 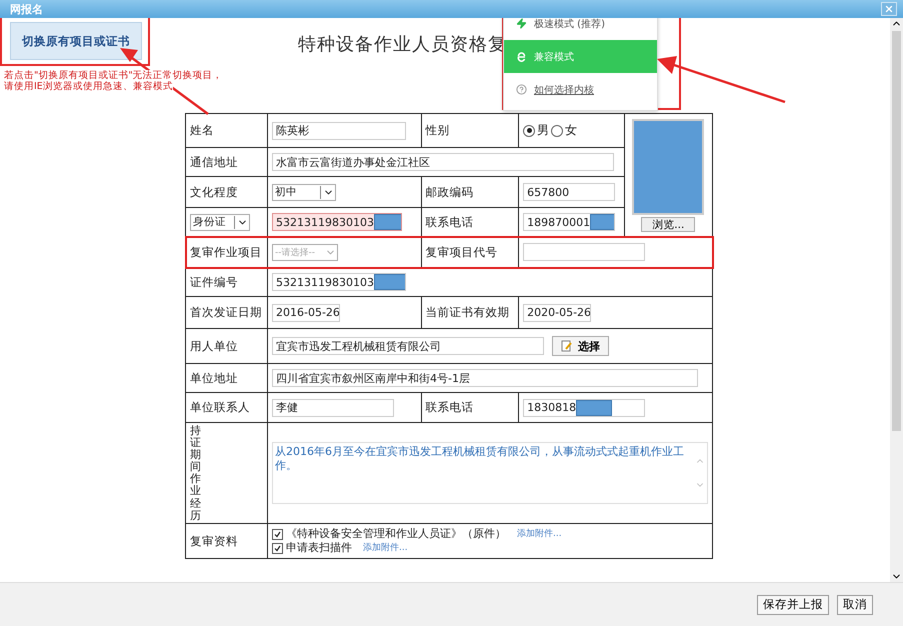 What do you see at coordinates (202, 130) in the screenshot?
I see `field-label: 姓名` at bounding box center [202, 130].